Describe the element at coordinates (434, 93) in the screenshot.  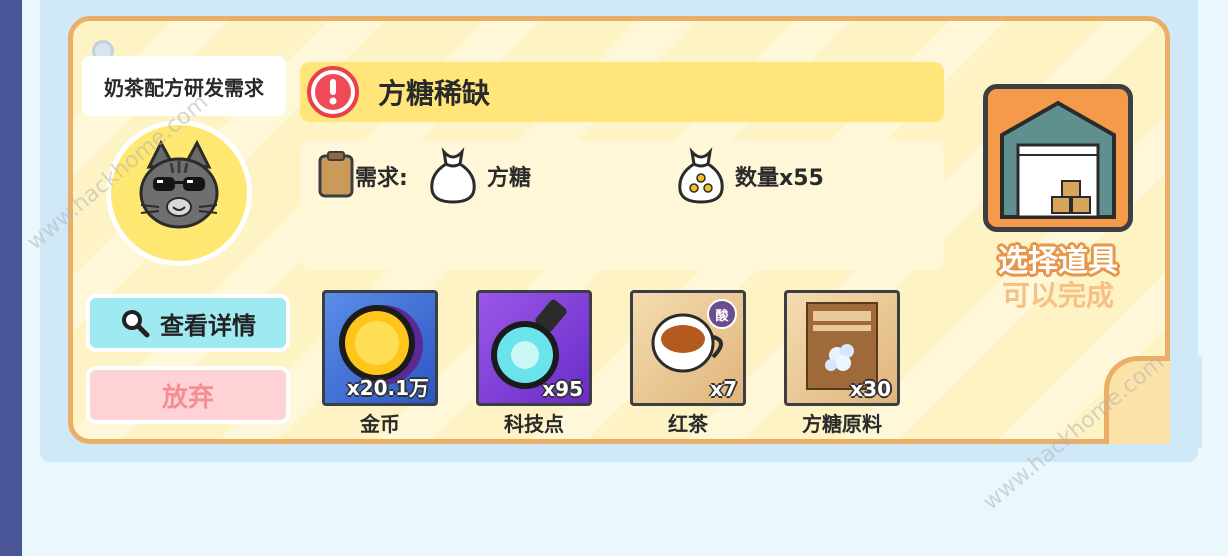
I see `alert-title: 方糖稀缺` at that location.